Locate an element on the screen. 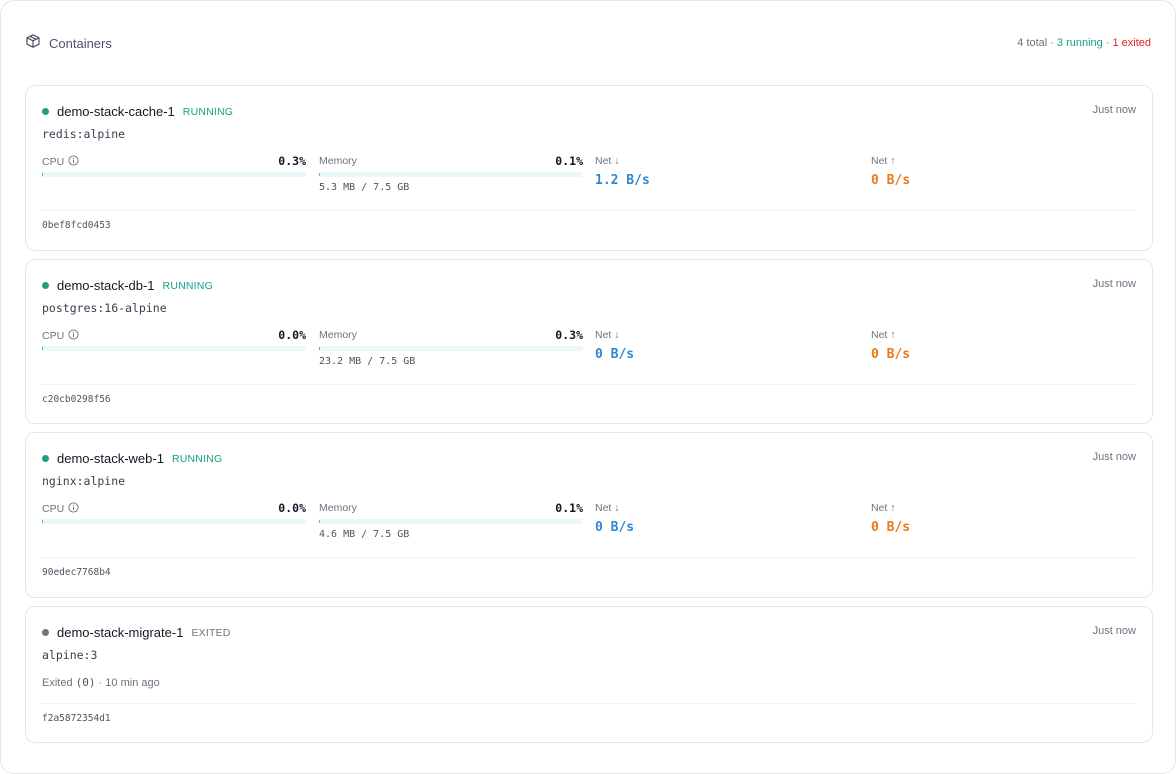 Image resolution: width=1176 pixels, height=774 pixels. container-name: demo-stack-migrate-1 is located at coordinates (120, 632).